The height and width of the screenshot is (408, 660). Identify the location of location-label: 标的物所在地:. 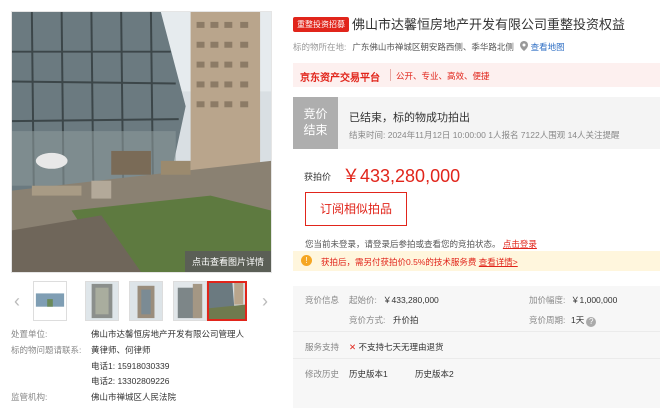
(320, 47).